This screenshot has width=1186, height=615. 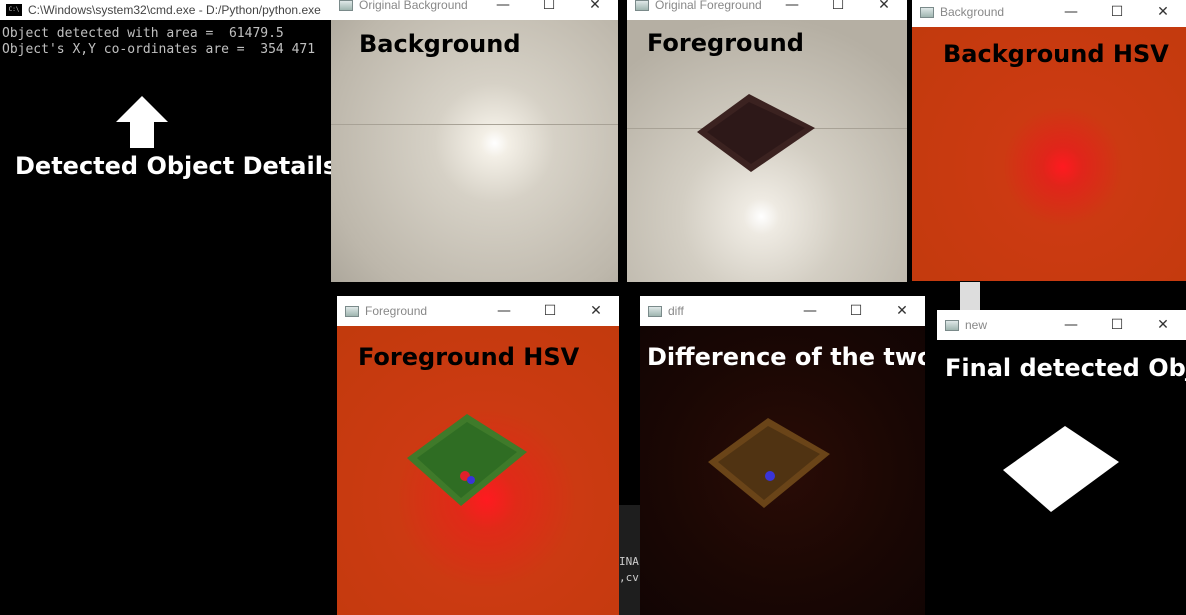 What do you see at coordinates (1061, 469) in the screenshot?
I see `detected-object-mask` at bounding box center [1061, 469].